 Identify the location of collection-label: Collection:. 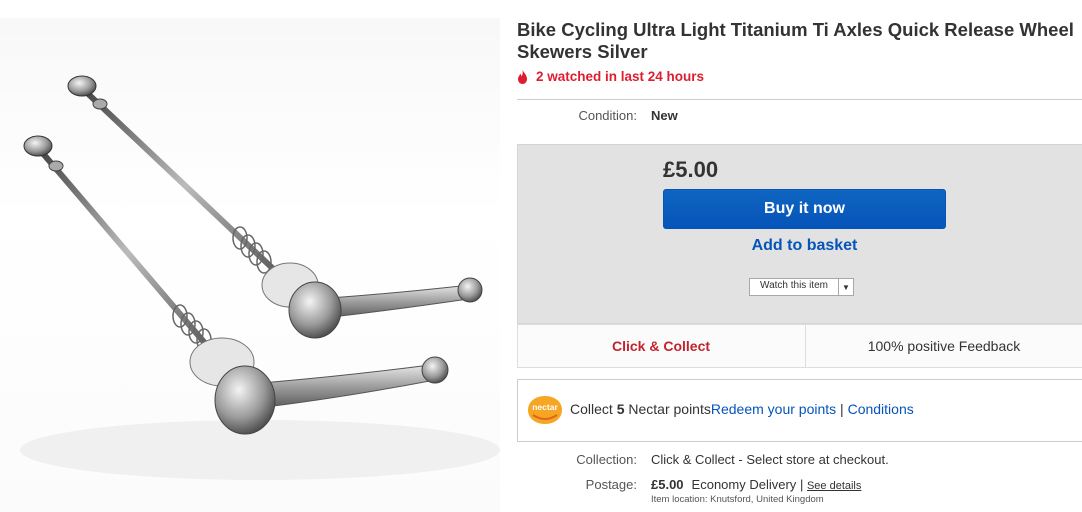
(606, 459).